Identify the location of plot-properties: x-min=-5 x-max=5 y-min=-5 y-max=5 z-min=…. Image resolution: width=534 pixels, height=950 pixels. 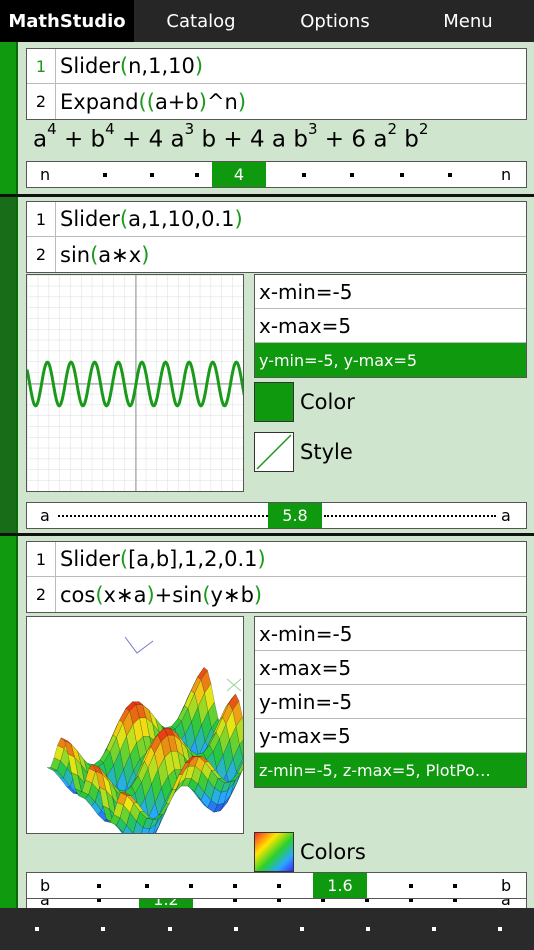
(390, 702).